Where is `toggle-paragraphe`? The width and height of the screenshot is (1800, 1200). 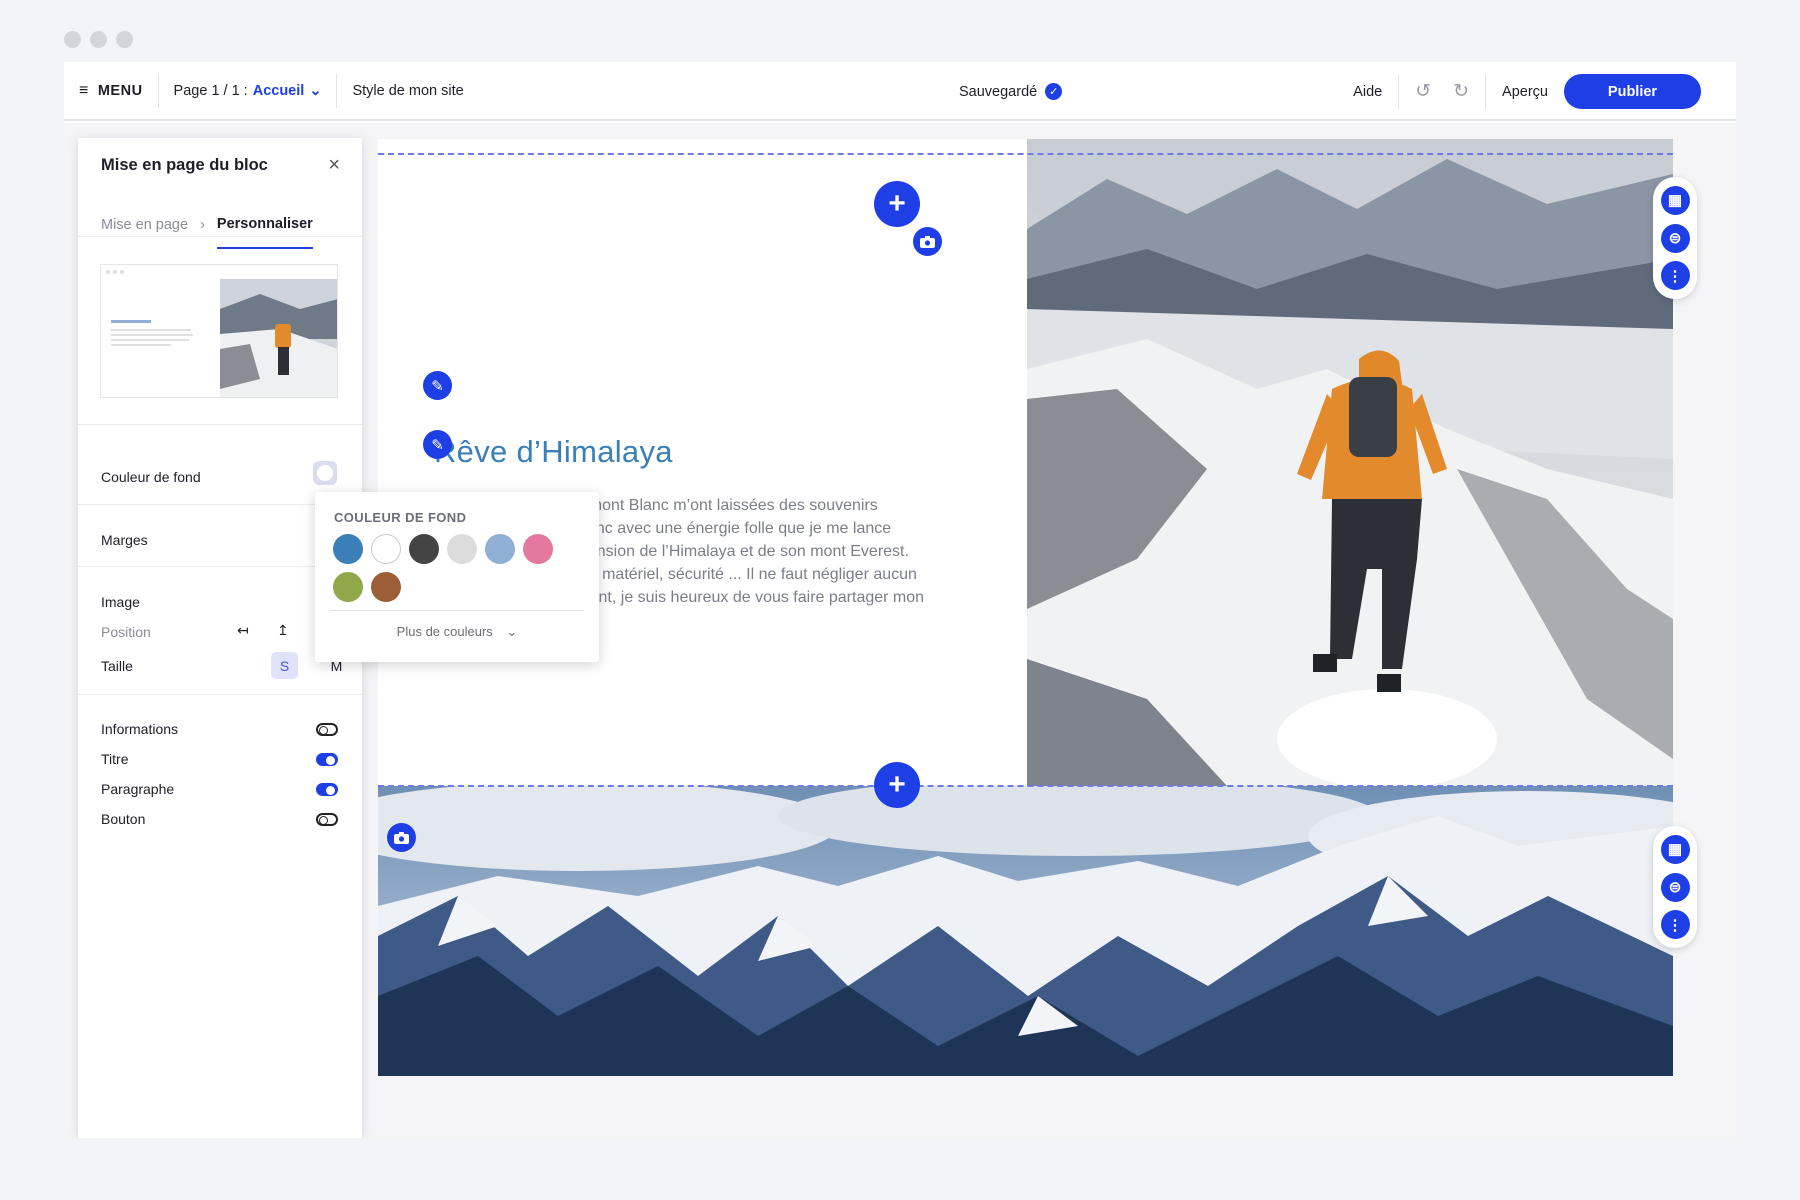 toggle-paragraphe is located at coordinates (327, 789).